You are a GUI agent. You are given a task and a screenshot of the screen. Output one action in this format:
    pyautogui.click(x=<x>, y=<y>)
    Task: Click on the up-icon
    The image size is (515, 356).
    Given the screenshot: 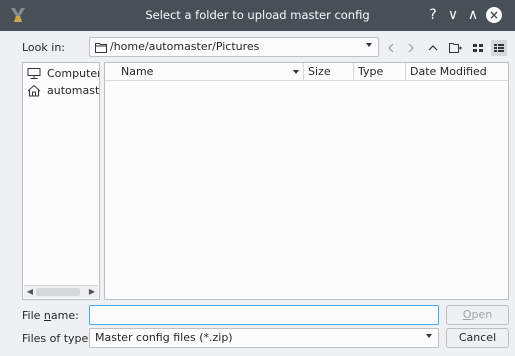 What is the action you would take?
    pyautogui.click(x=433, y=48)
    